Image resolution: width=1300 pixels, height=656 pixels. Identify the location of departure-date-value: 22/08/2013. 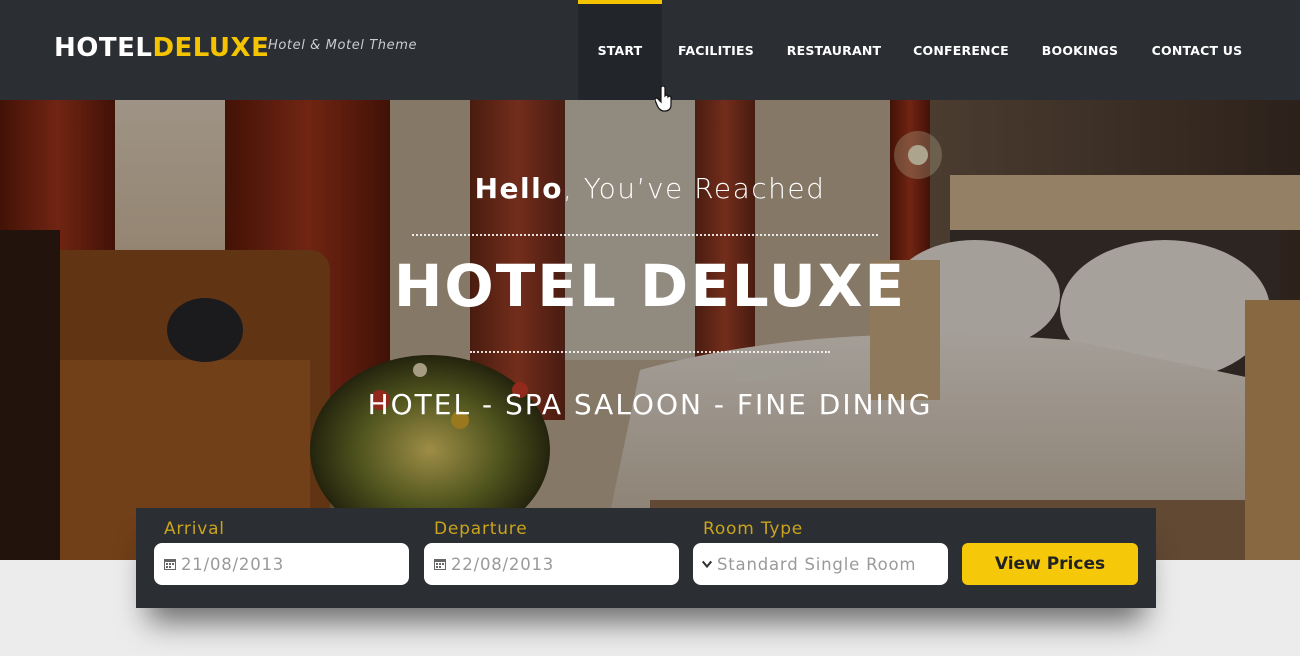
(503, 564).